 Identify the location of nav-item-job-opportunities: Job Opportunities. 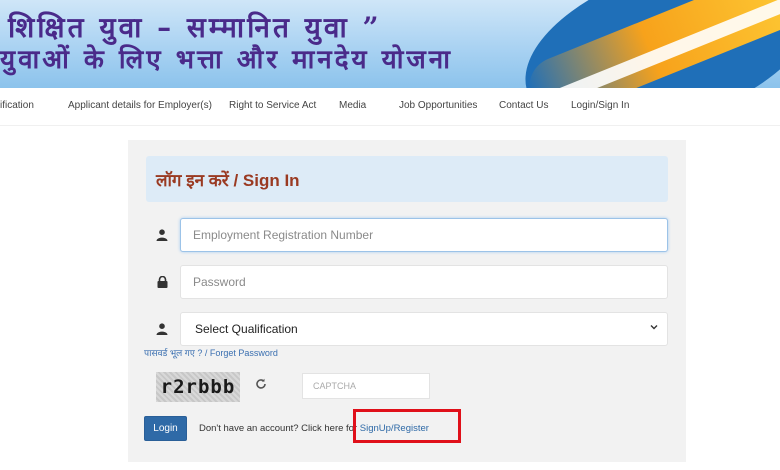
(438, 105).